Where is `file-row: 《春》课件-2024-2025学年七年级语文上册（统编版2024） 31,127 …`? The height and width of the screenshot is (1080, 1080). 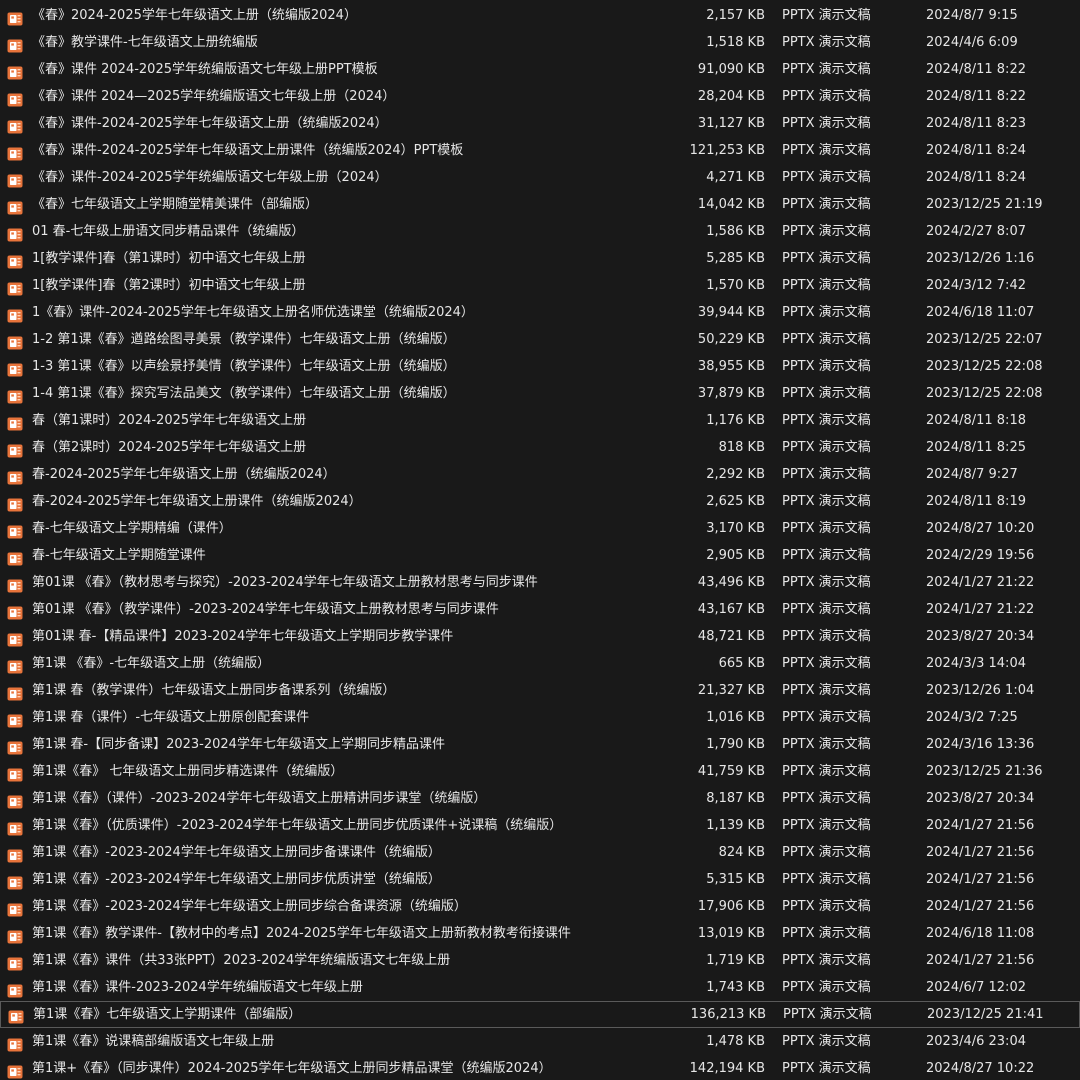 file-row: 《春》课件-2024-2025学年七年级语文上册（统编版2024） 31,127 … is located at coordinates (540, 123).